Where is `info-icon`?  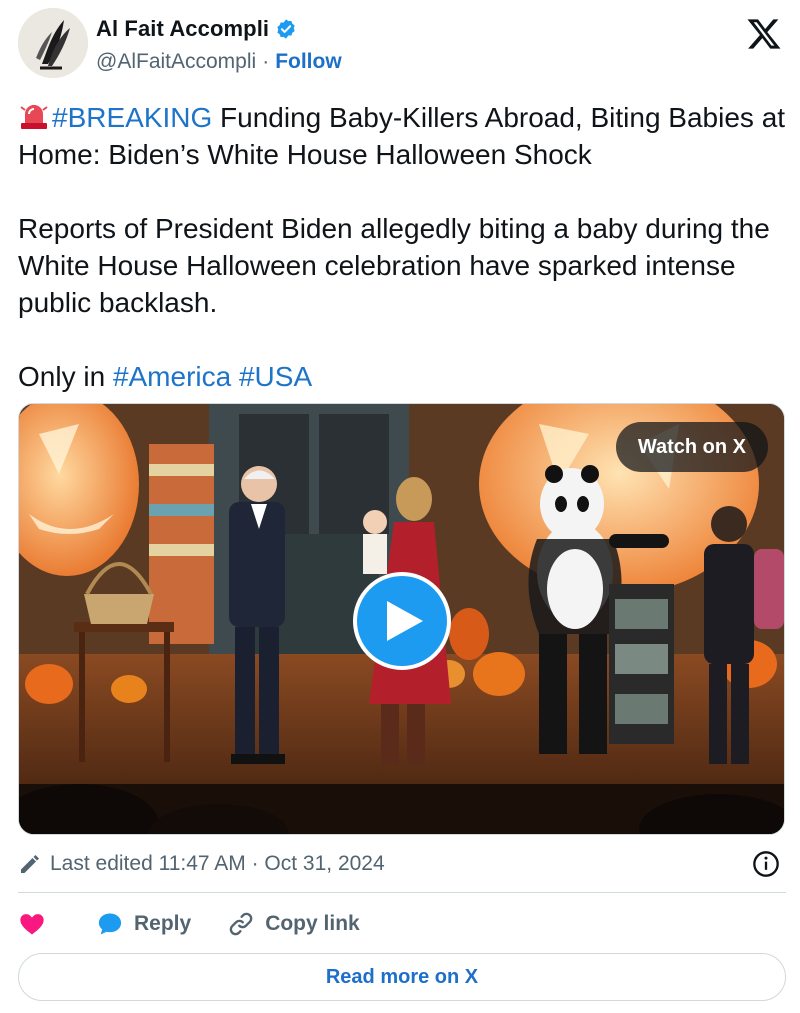 info-icon is located at coordinates (766, 864).